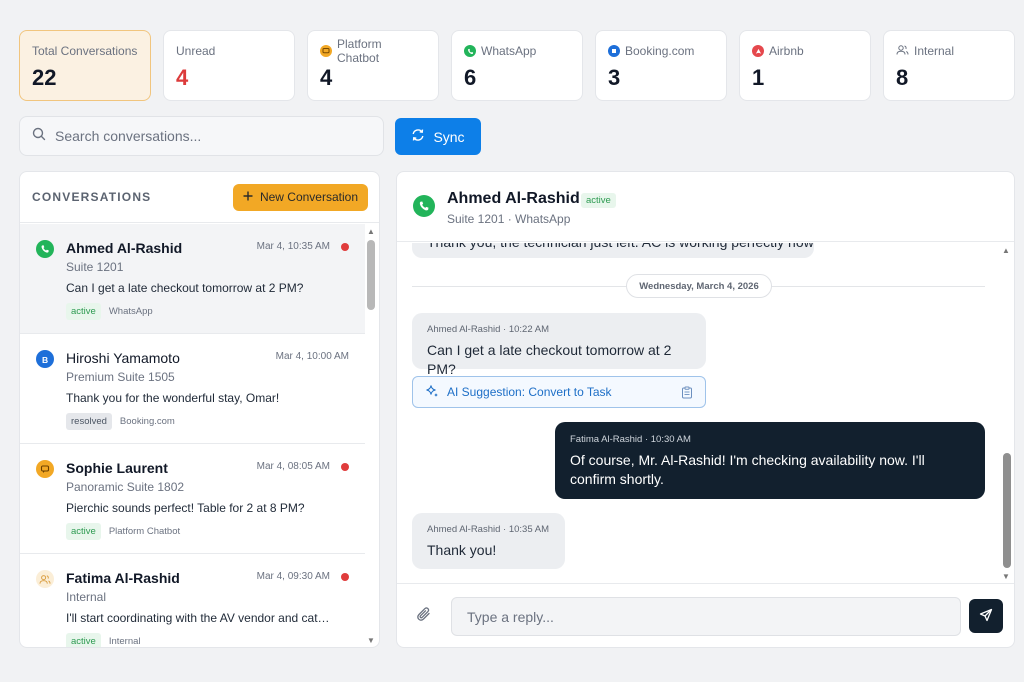 The image size is (1024, 682). Describe the element at coordinates (86, 597) in the screenshot. I see `conversation-unit: Internal` at that location.